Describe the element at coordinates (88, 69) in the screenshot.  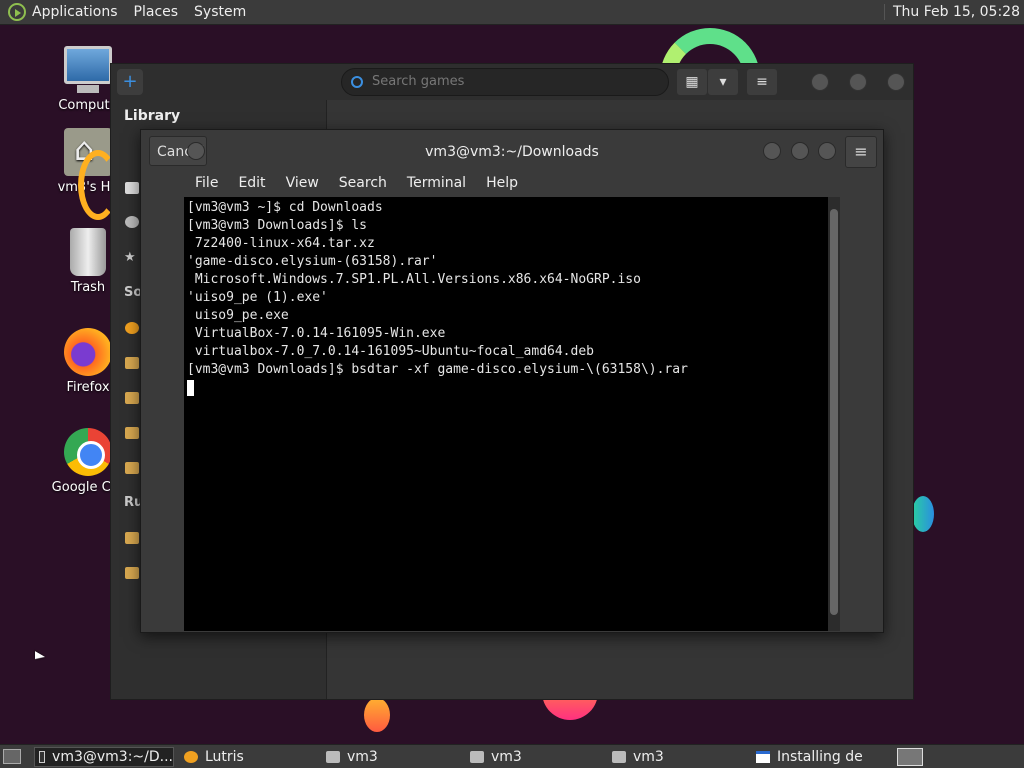
I see `computer-icon` at that location.